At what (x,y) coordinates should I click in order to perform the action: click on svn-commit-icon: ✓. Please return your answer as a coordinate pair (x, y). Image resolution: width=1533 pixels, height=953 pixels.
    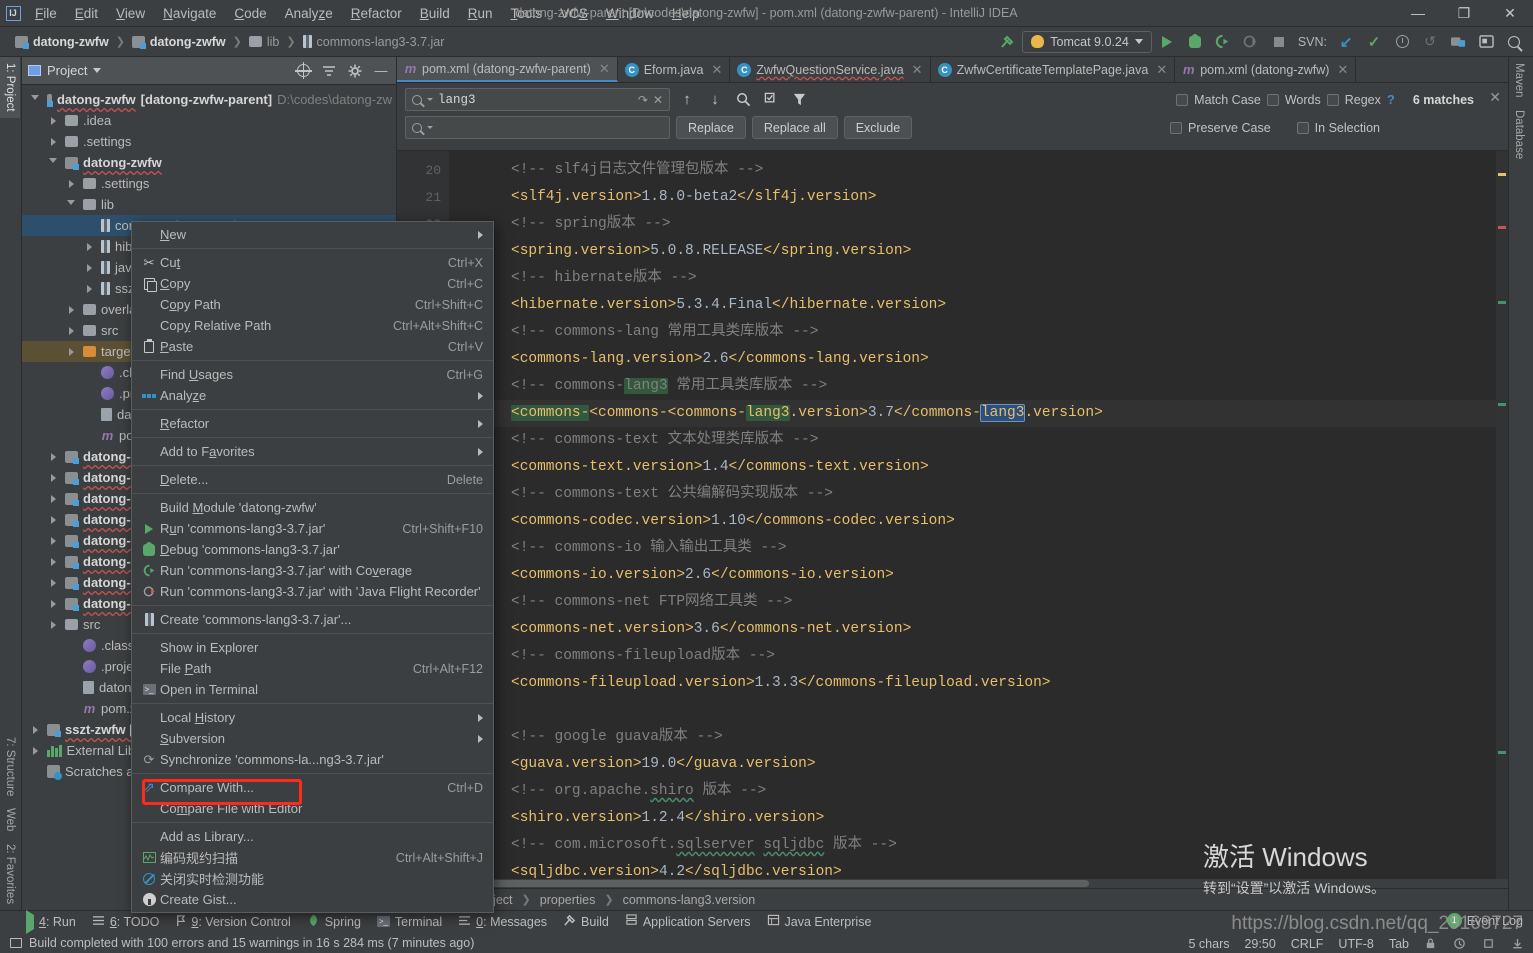
    Looking at the image, I should click on (1374, 42).